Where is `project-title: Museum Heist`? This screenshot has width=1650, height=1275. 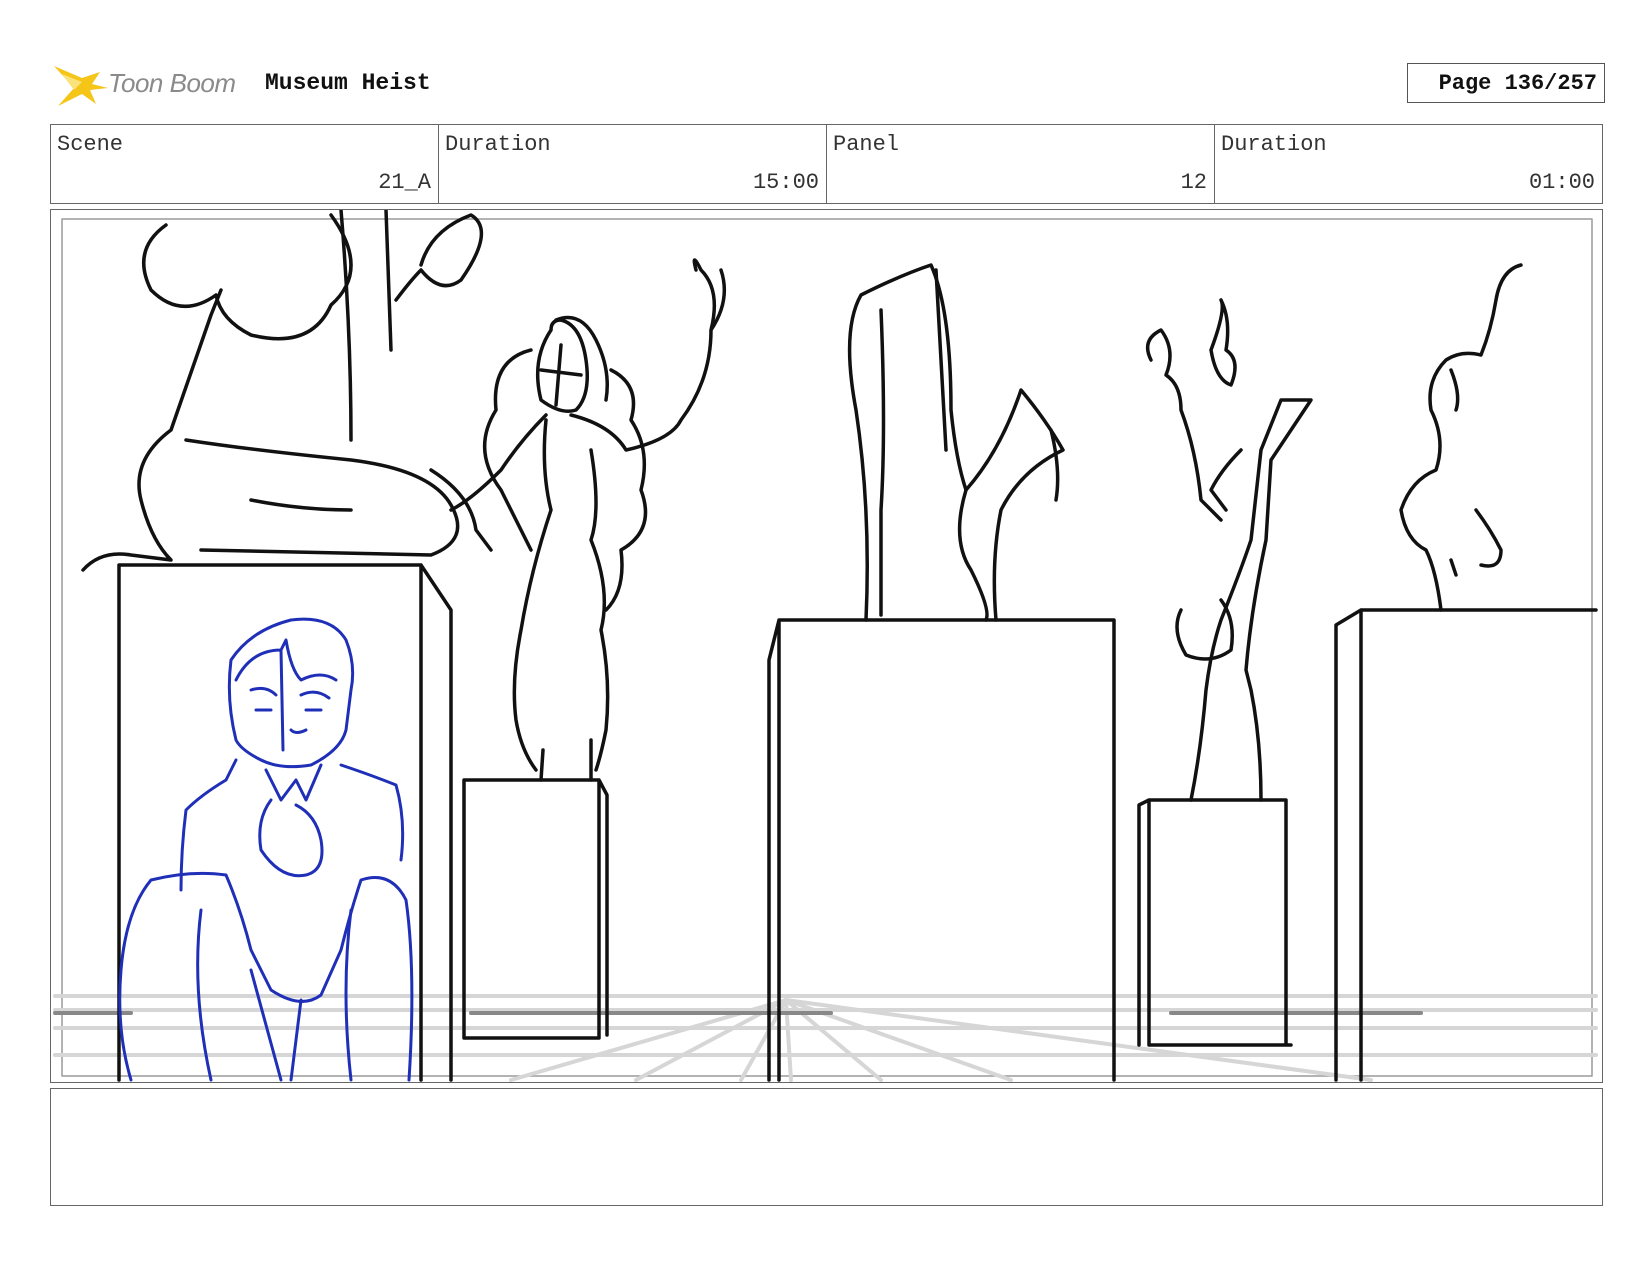
project-title: Museum Heist is located at coordinates (348, 83).